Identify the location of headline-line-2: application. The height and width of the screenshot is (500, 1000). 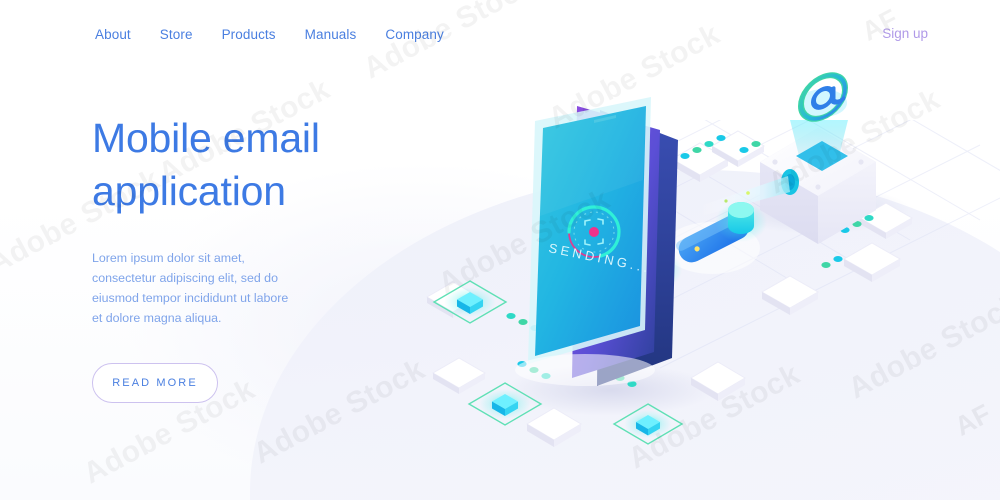
(189, 190).